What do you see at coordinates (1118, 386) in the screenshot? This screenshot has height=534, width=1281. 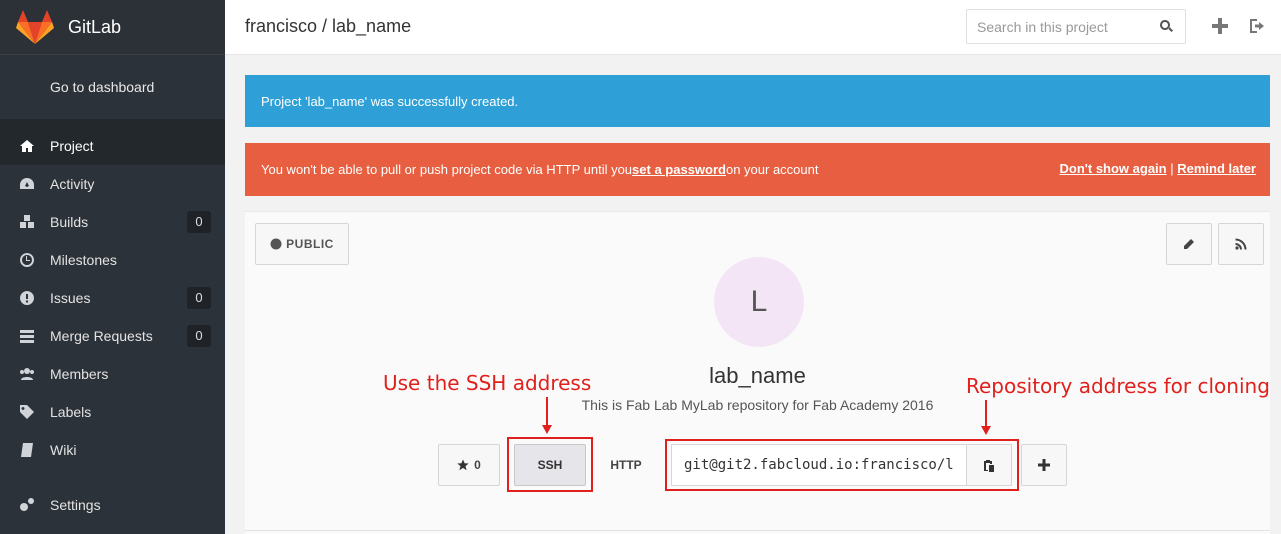 I see `repo-annotation: Repository address for cloning` at bounding box center [1118, 386].